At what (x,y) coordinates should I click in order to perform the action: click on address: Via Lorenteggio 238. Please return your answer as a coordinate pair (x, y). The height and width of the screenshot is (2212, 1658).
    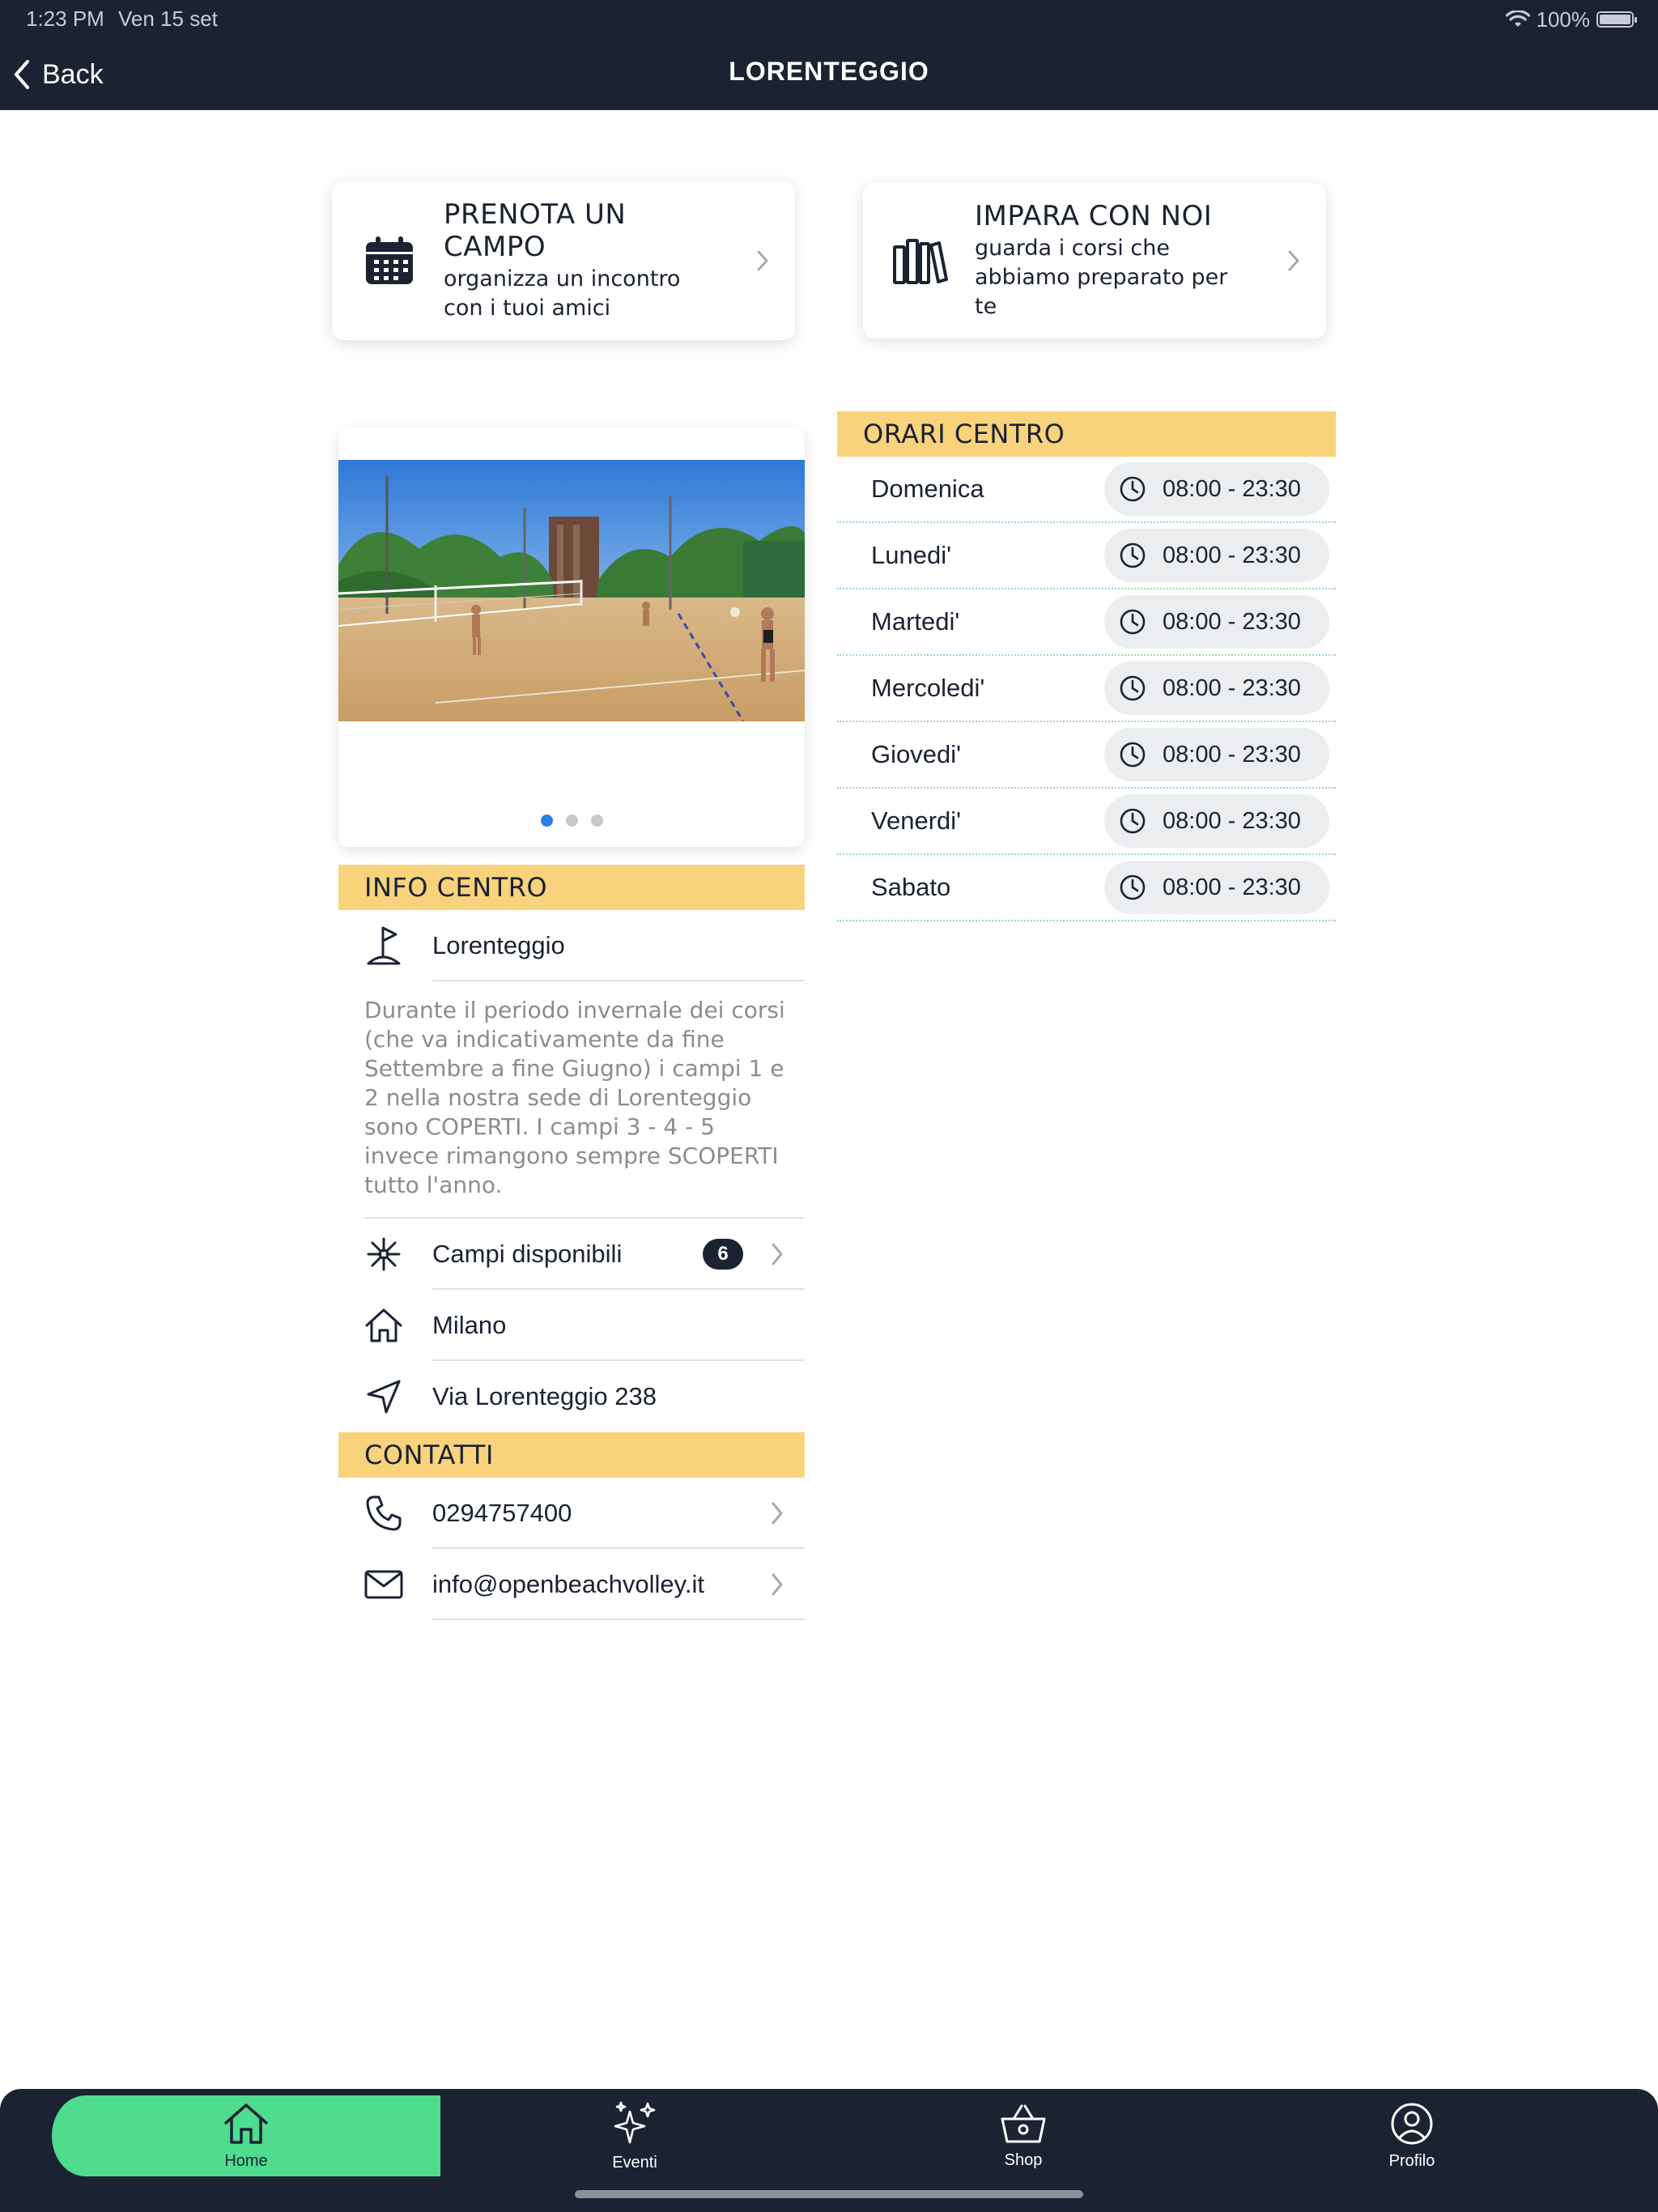
    Looking at the image, I should click on (544, 1396).